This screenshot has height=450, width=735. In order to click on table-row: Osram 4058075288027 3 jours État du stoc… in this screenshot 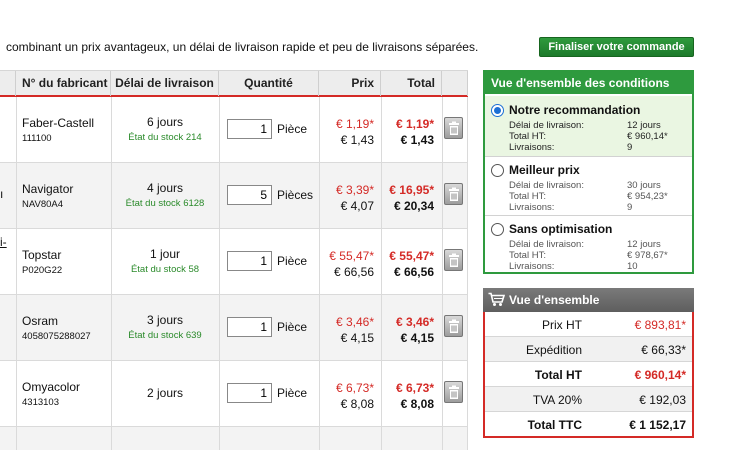, I will do `click(234, 328)`.